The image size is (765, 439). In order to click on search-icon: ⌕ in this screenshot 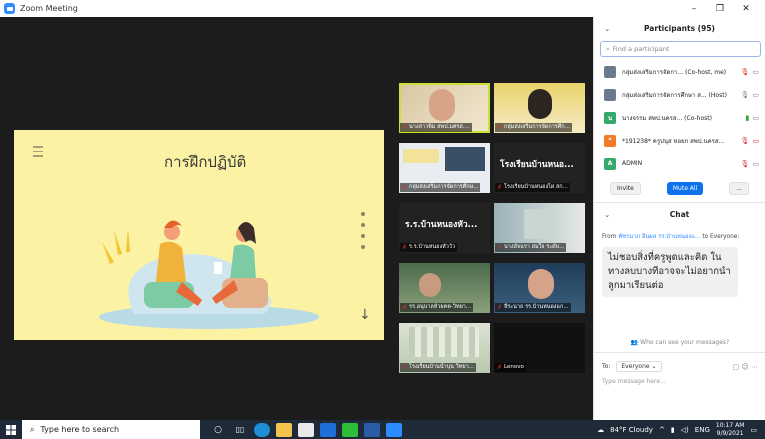, I will do `click(32, 429)`.